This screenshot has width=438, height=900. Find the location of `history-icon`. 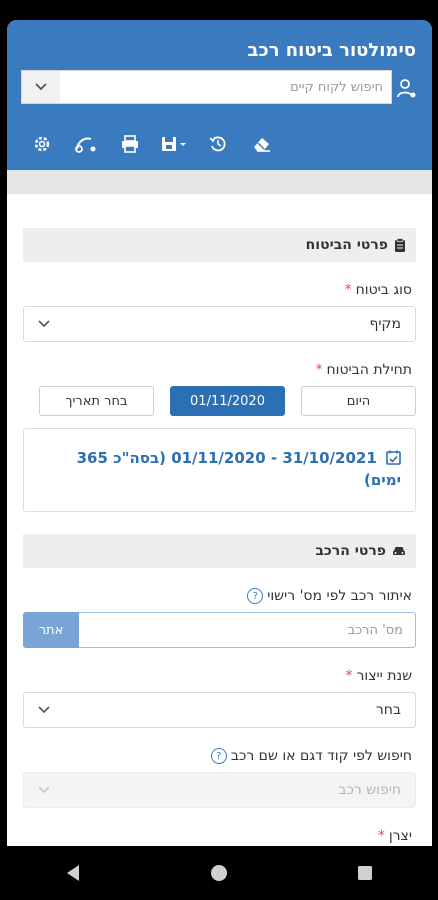

history-icon is located at coordinates (217, 144).